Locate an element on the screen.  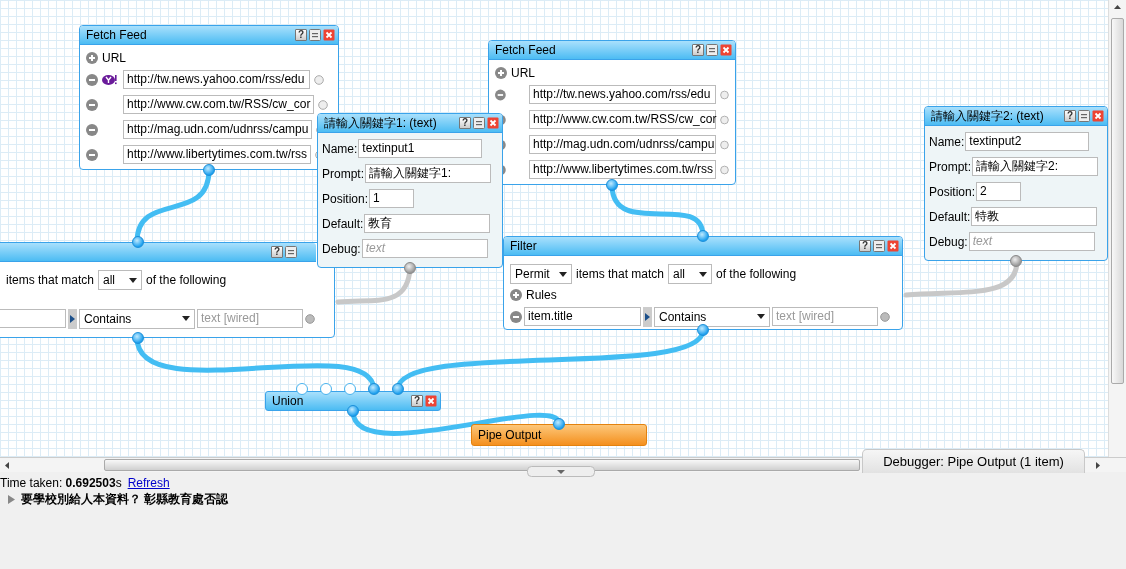
module-title-bar: Filter ? is located at coordinates (703, 246).